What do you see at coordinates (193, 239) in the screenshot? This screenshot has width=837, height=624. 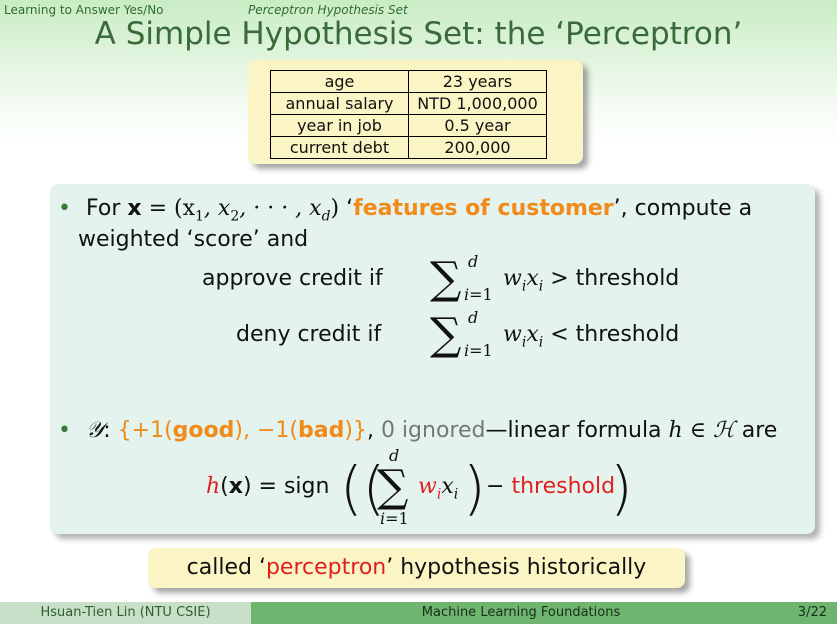 I see `bullet-1-line-2: weighted ‘score’ and` at bounding box center [193, 239].